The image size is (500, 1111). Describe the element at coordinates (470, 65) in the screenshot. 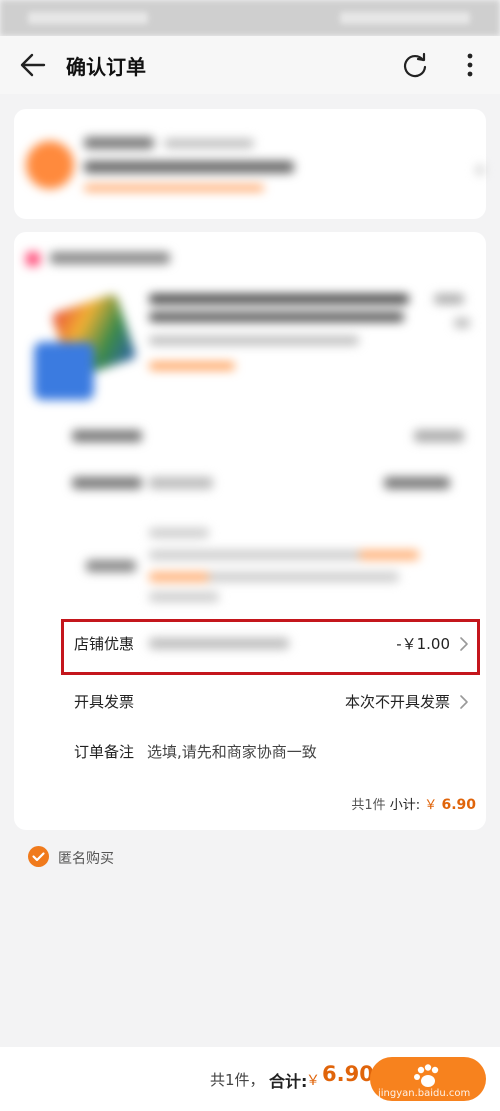

I see `more-options-icon` at that location.